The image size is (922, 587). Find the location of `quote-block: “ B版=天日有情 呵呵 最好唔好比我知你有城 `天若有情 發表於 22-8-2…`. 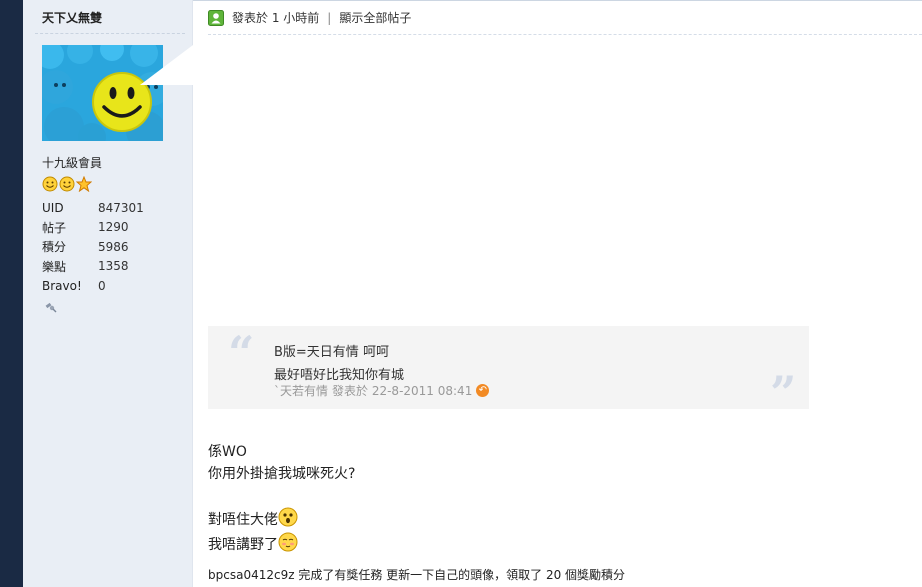

quote-block: “ B版=天日有情 呵呵 最好唔好比我知你有城 `天若有情 發表於 22-8-2… is located at coordinates (508, 371).